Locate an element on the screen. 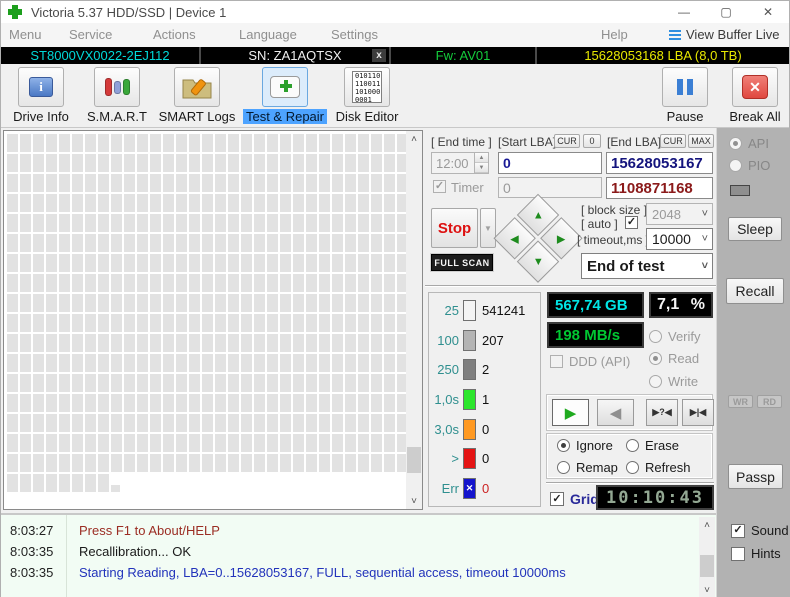 The width and height of the screenshot is (790, 597). maximize-button: ▢ is located at coordinates (726, 12).